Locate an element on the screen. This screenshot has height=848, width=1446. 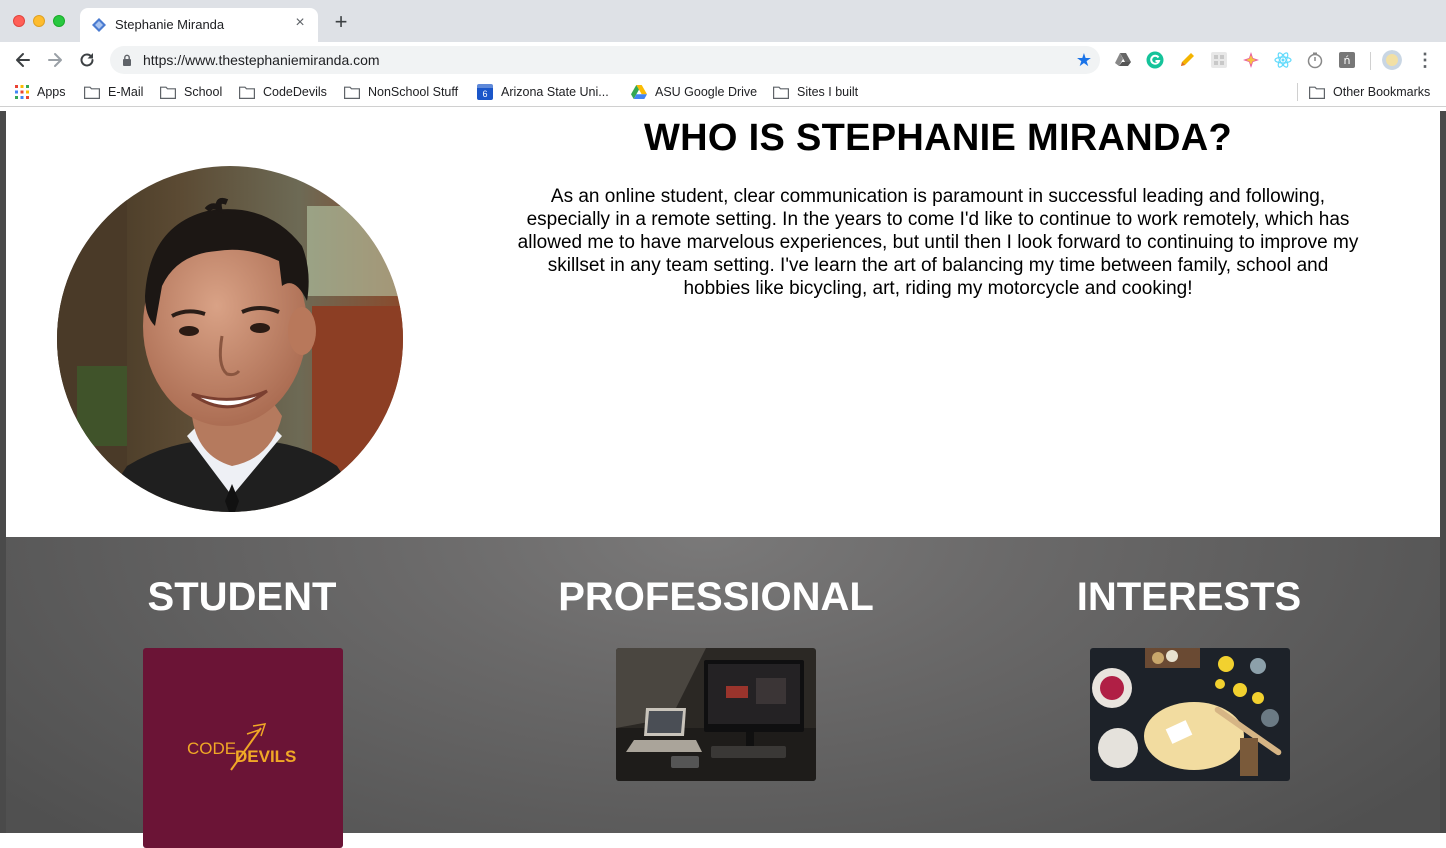
back-arrow-icon is located at coordinates (23, 60).